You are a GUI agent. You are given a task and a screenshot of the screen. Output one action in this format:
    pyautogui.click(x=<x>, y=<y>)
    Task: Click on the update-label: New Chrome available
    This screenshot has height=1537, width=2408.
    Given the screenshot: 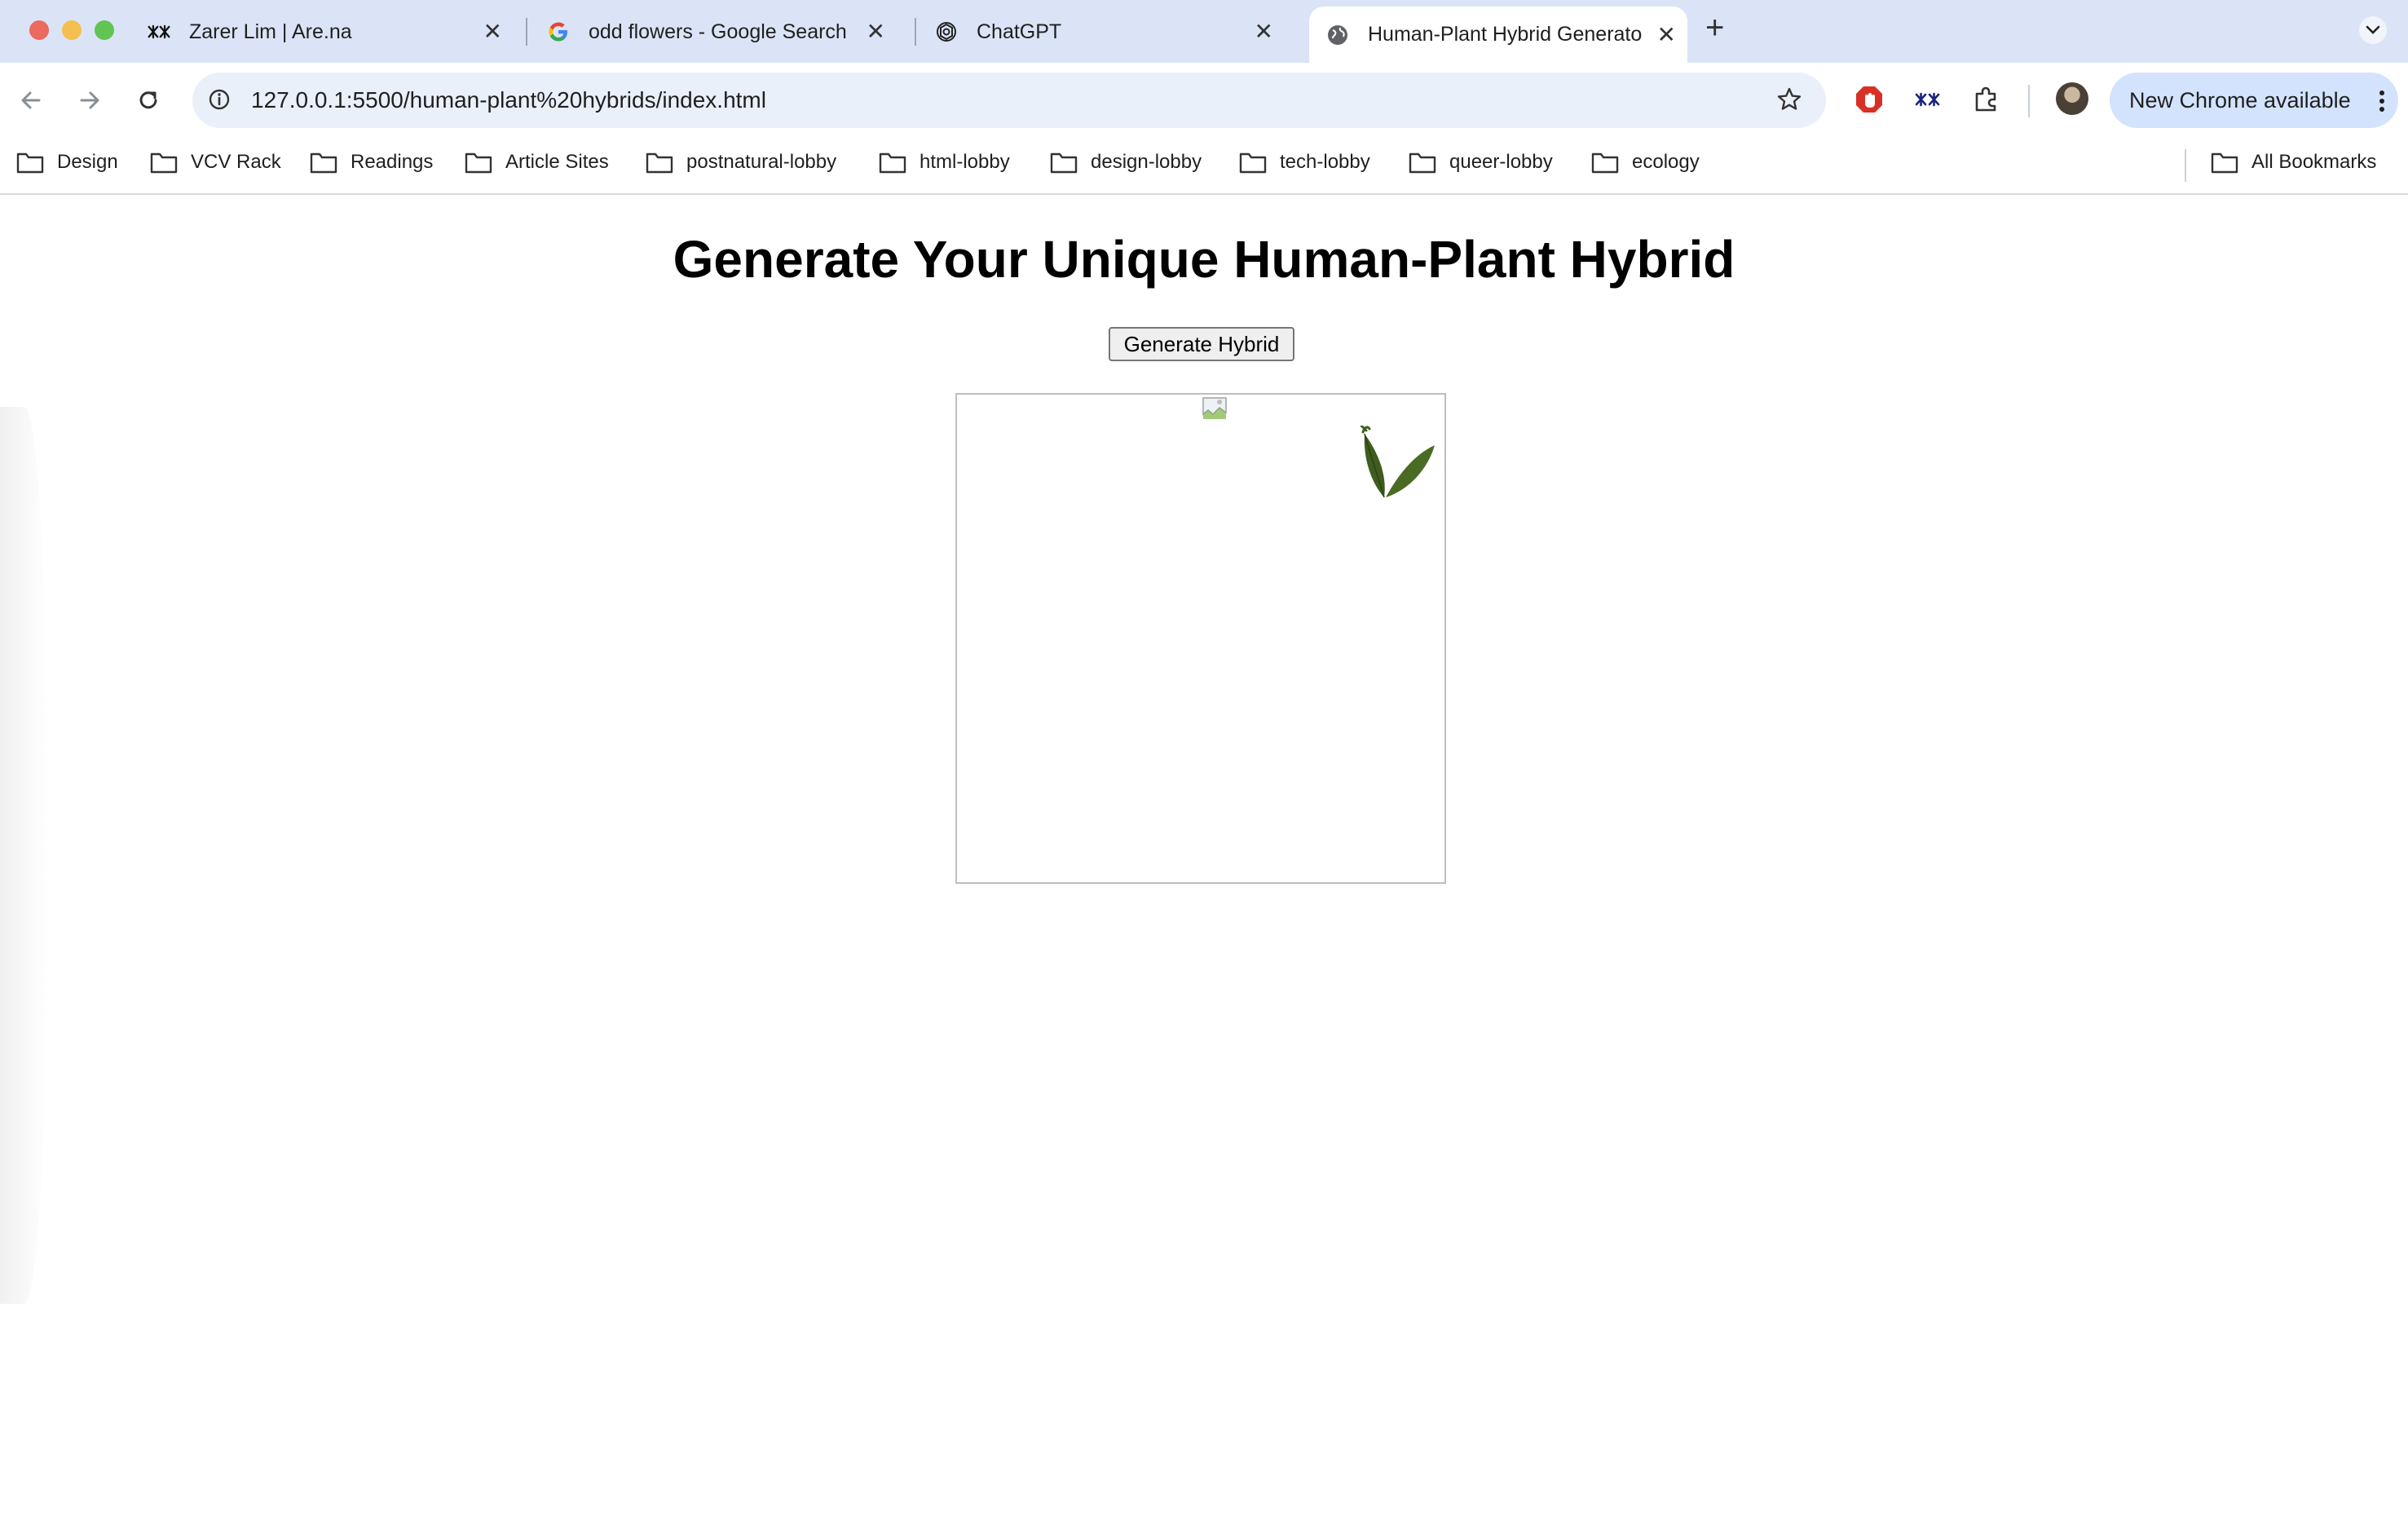 What is the action you would take?
    pyautogui.click(x=2240, y=100)
    